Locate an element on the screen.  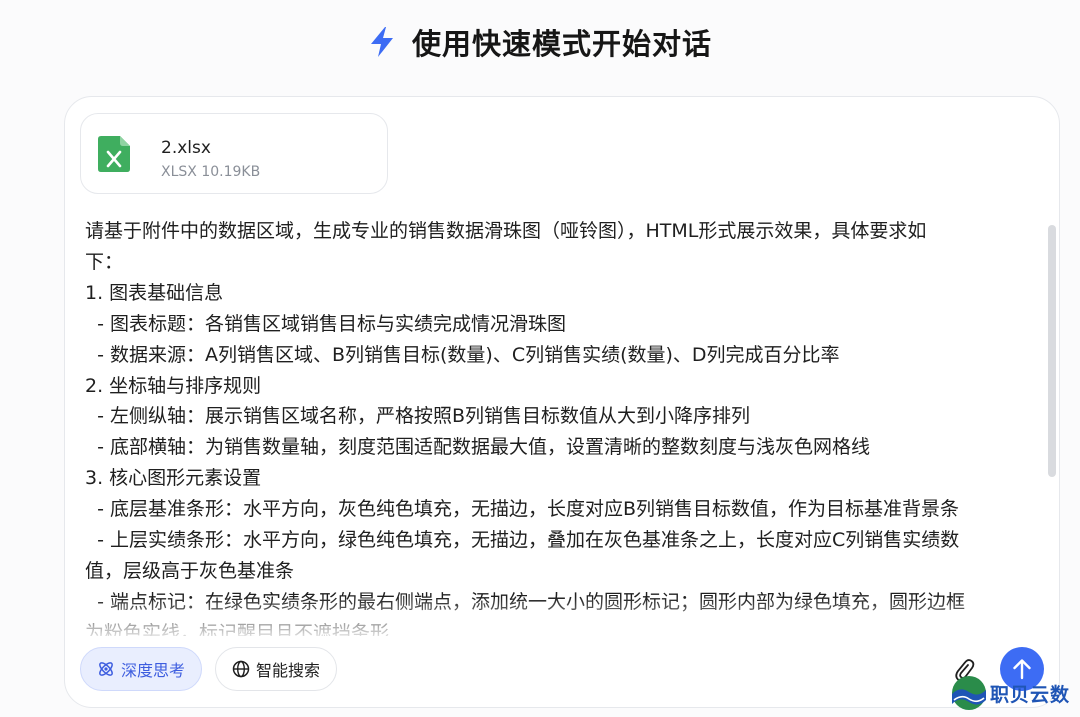
watermark: 职贝云数 is located at coordinates (1013, 693).